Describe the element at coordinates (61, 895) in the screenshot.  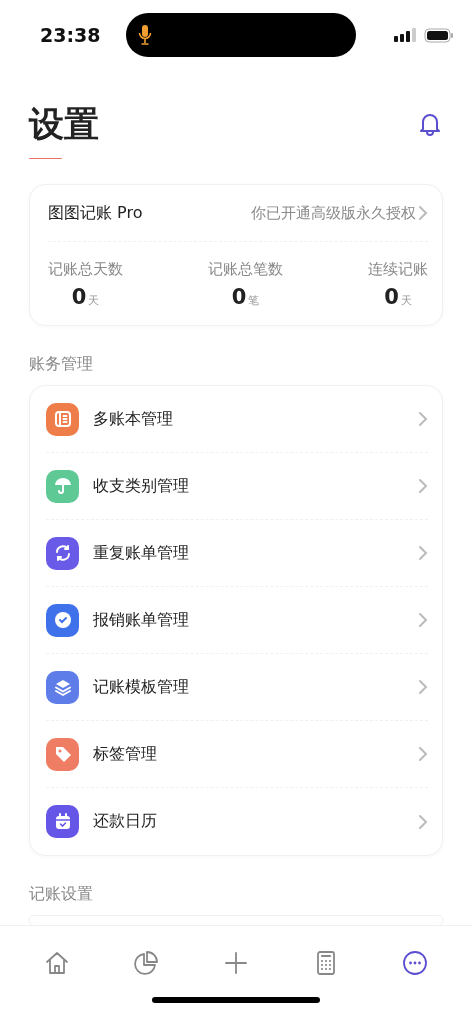
I see `section-title: 记账设置` at that location.